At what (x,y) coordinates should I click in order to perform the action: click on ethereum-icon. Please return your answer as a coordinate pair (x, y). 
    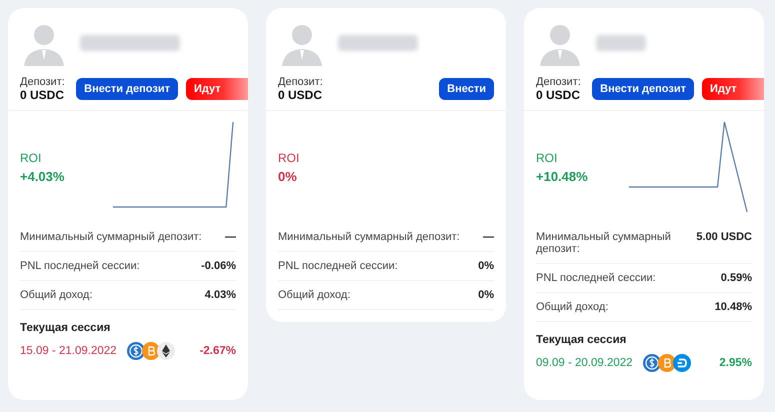
    Looking at the image, I should click on (165, 351).